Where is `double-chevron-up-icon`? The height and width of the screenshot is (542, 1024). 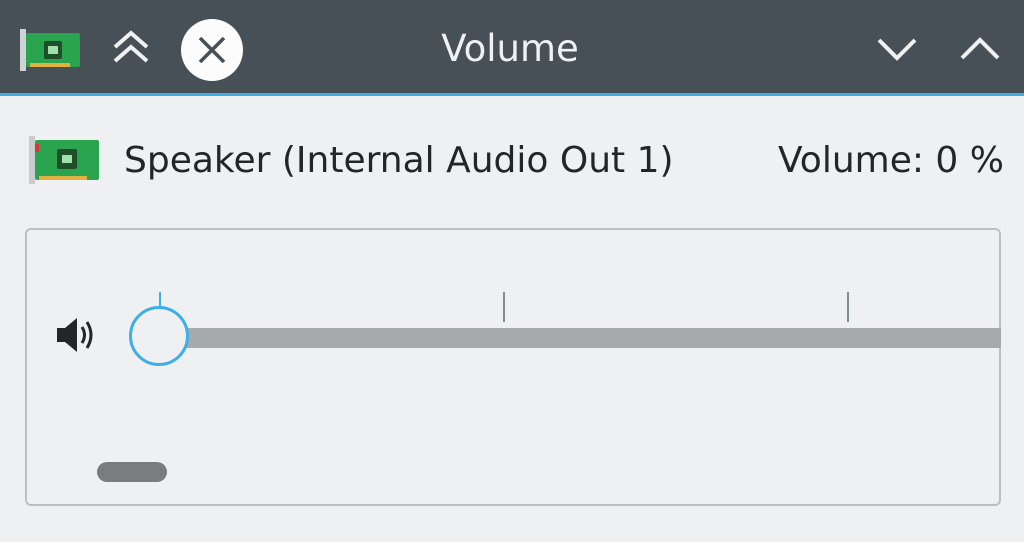
double-chevron-up-icon is located at coordinates (131, 47).